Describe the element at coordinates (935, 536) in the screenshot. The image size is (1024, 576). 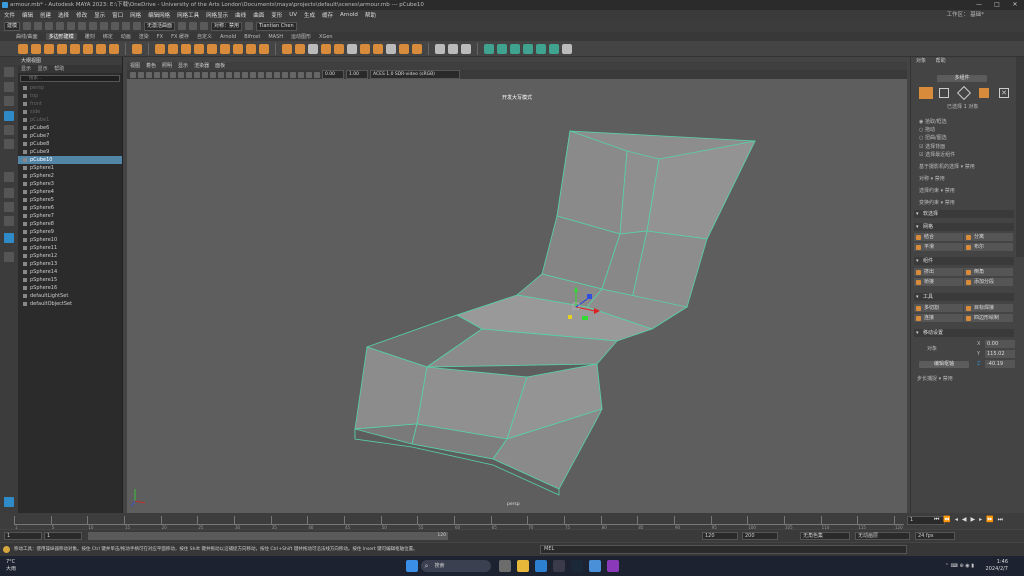
I see `fps-dropdown: 24 fps` at that location.